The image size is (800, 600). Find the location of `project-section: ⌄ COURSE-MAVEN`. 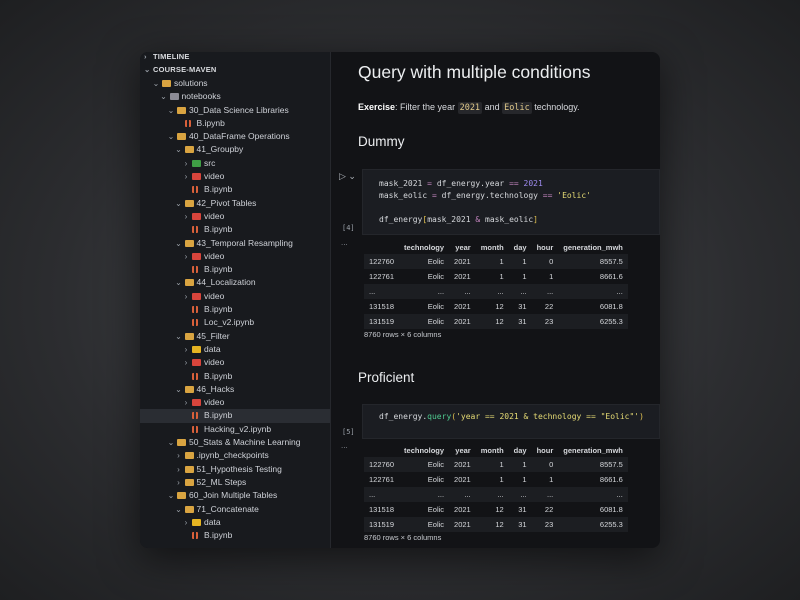

project-section: ⌄ COURSE-MAVEN is located at coordinates (235, 69).